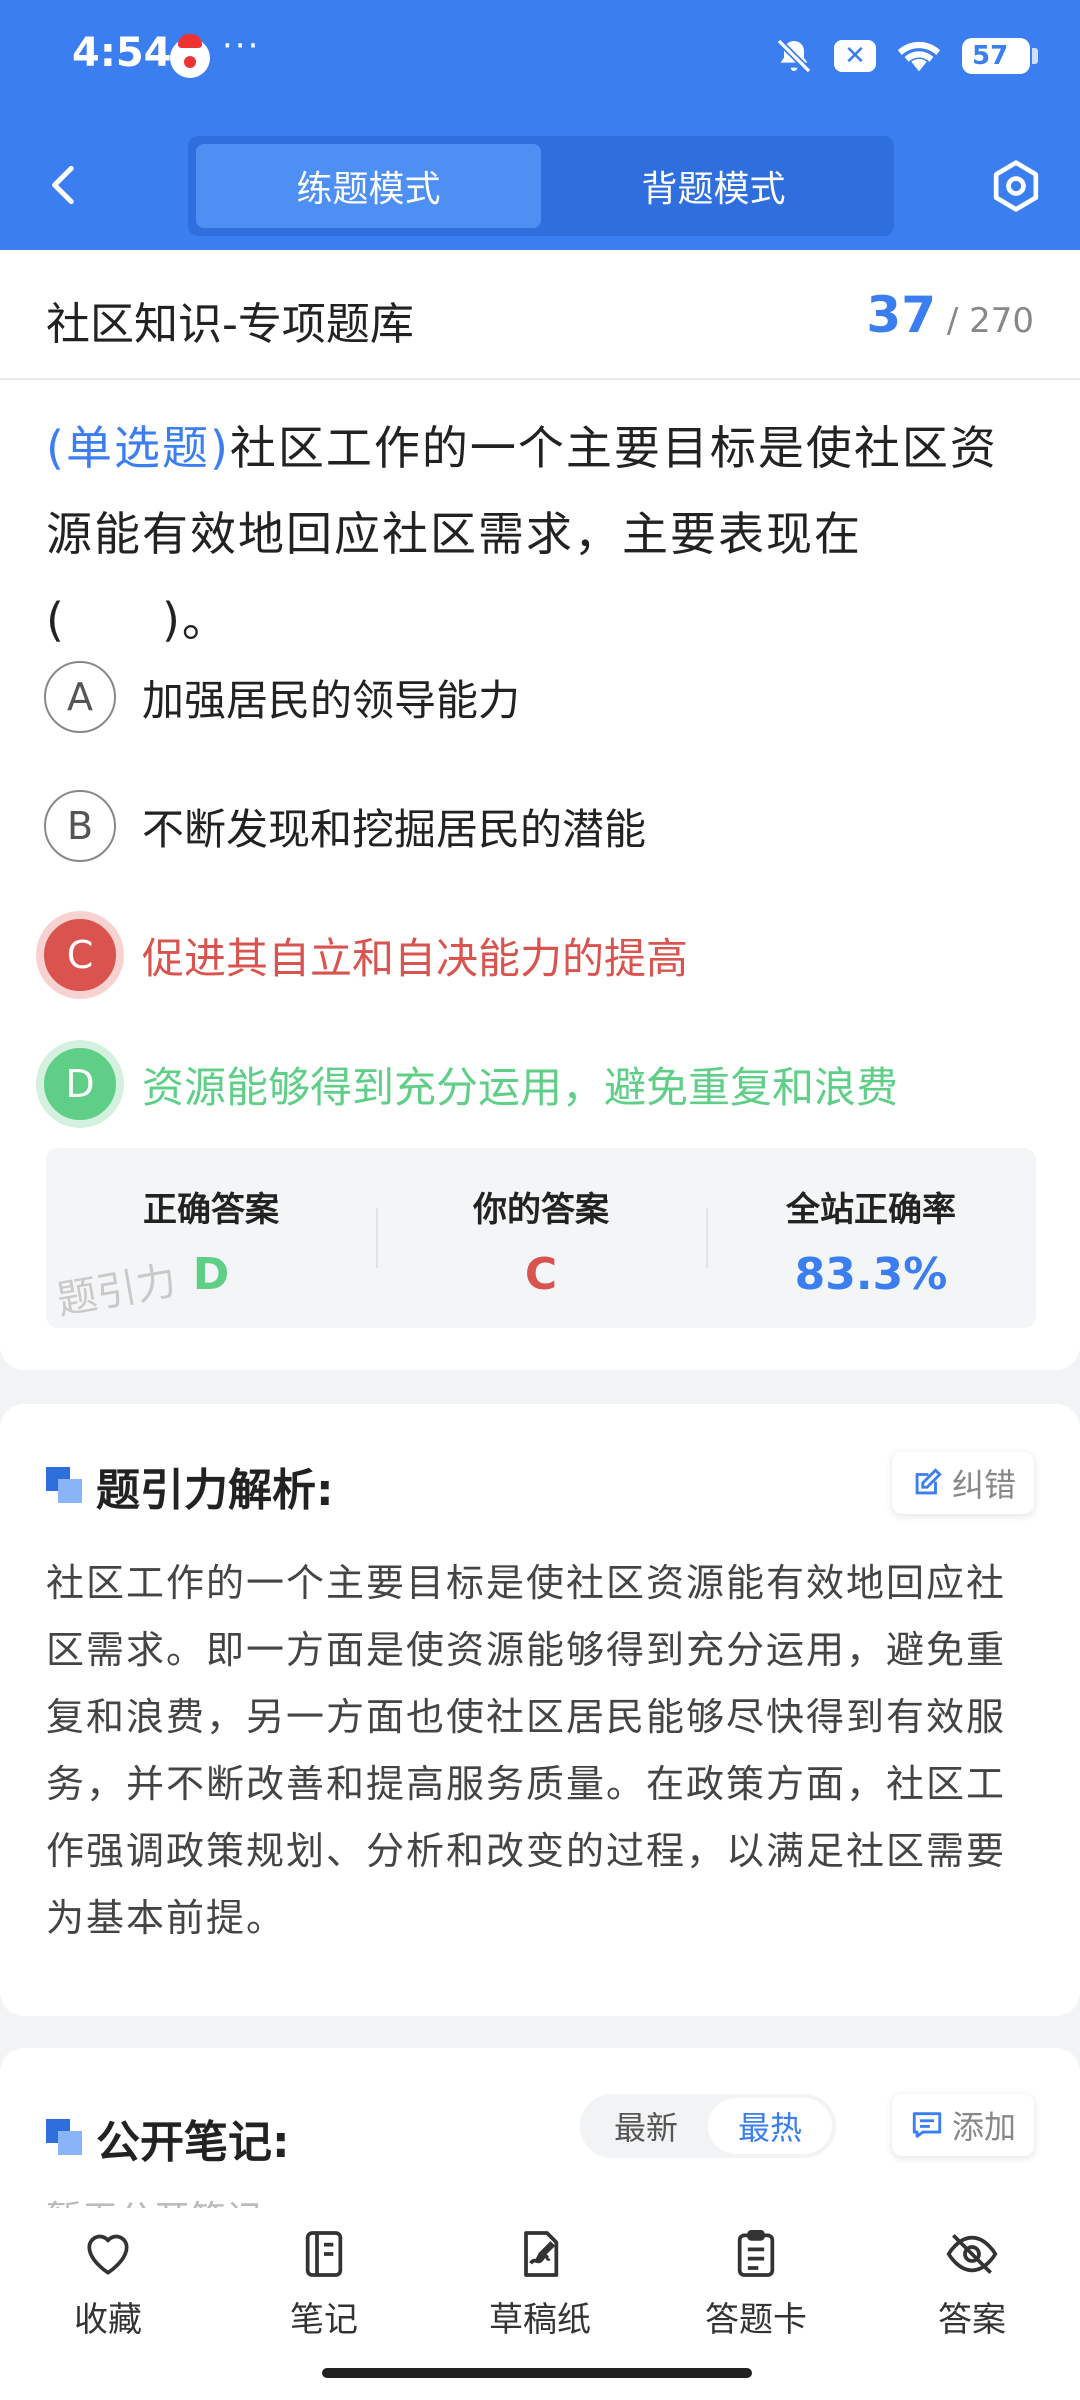 This screenshot has width=1080, height=2400. What do you see at coordinates (713, 186) in the screenshot?
I see `tab-memorize-mode: 背题模式` at bounding box center [713, 186].